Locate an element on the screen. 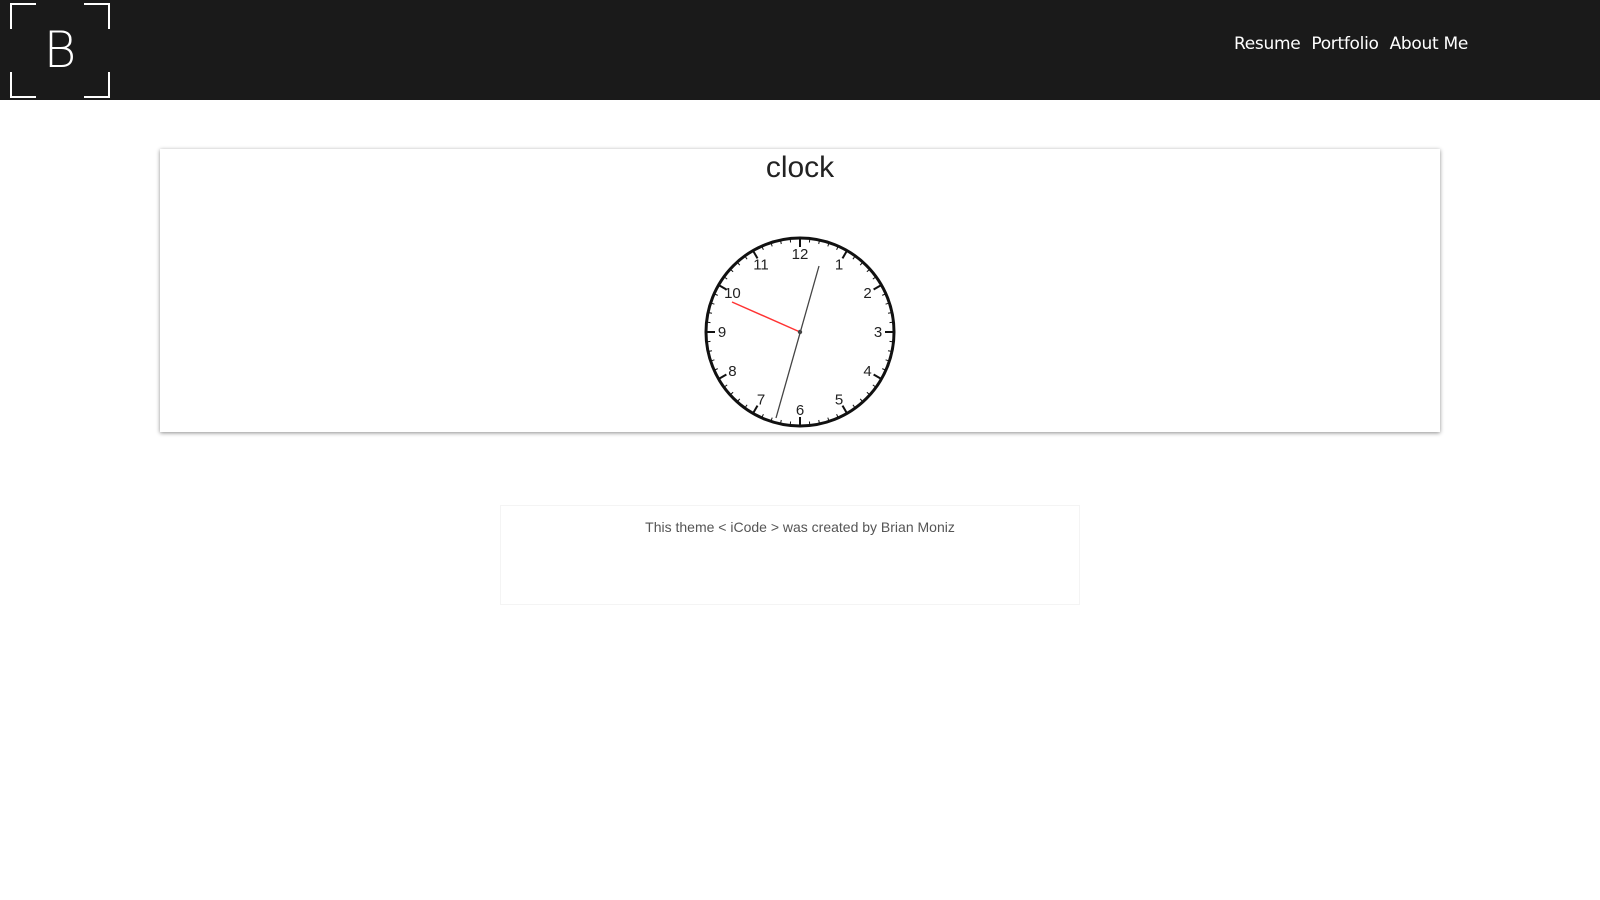 This screenshot has height=900, width=1600. clock-numeral: 2 is located at coordinates (867, 293).